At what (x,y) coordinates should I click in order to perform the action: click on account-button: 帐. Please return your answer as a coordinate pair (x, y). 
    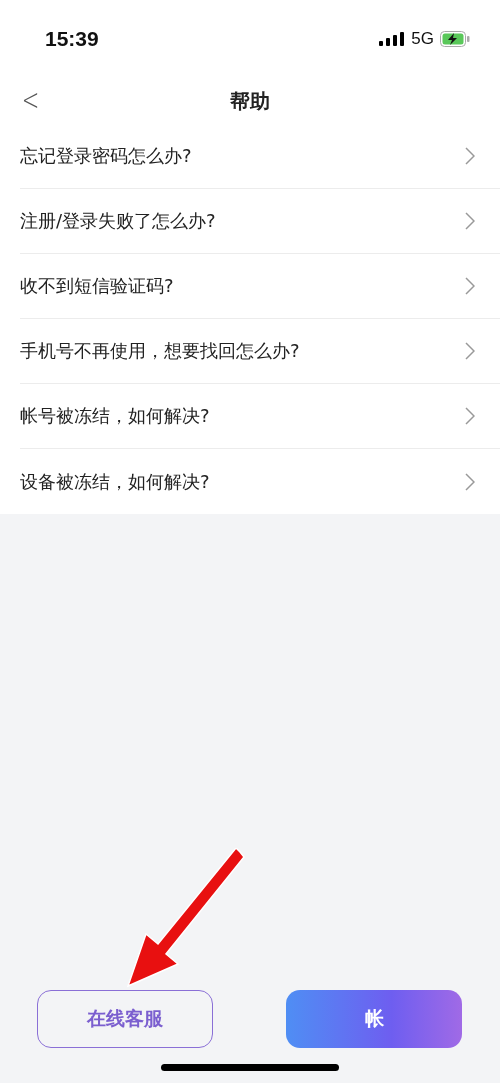
    Looking at the image, I should click on (374, 1019).